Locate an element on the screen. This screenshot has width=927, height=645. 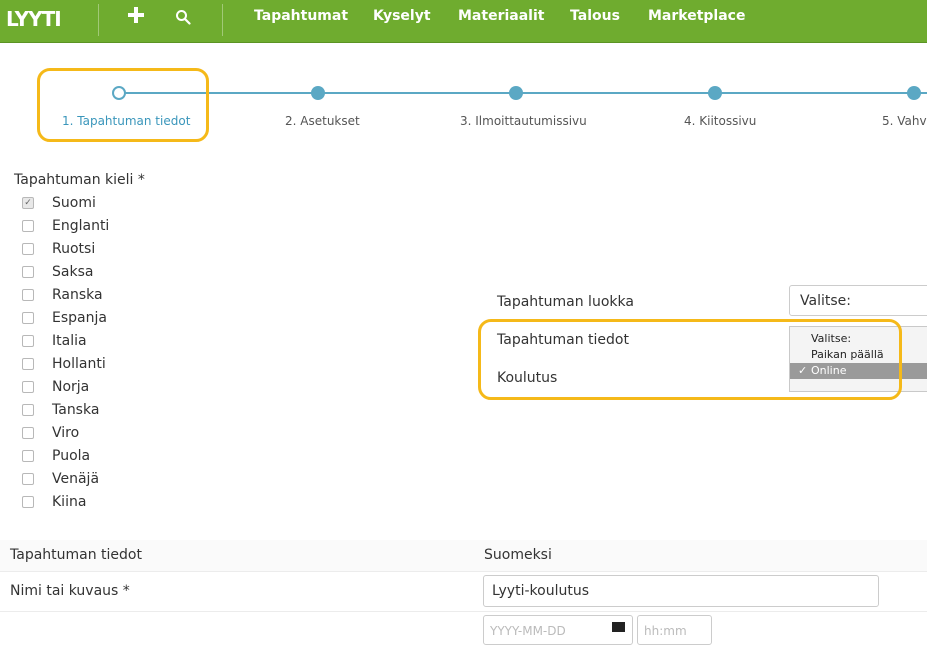
language-option-label: Suomi is located at coordinates (74, 203).